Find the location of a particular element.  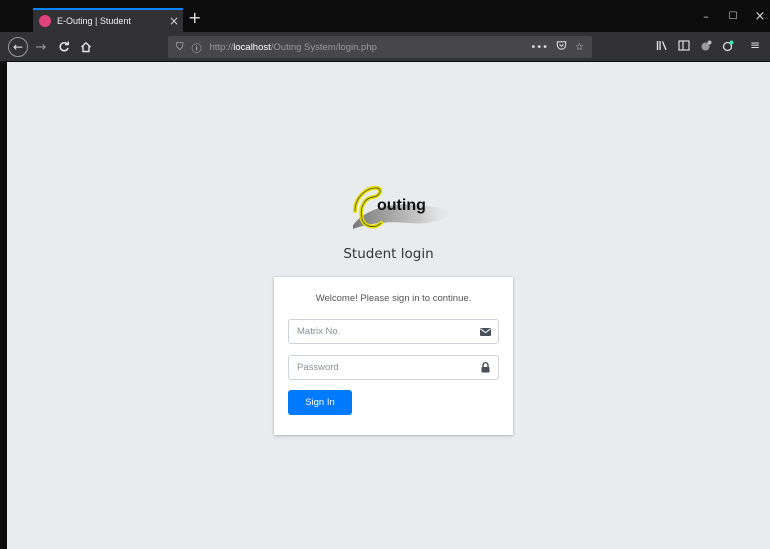

bookmark-star-icon: ☆ is located at coordinates (579, 47).